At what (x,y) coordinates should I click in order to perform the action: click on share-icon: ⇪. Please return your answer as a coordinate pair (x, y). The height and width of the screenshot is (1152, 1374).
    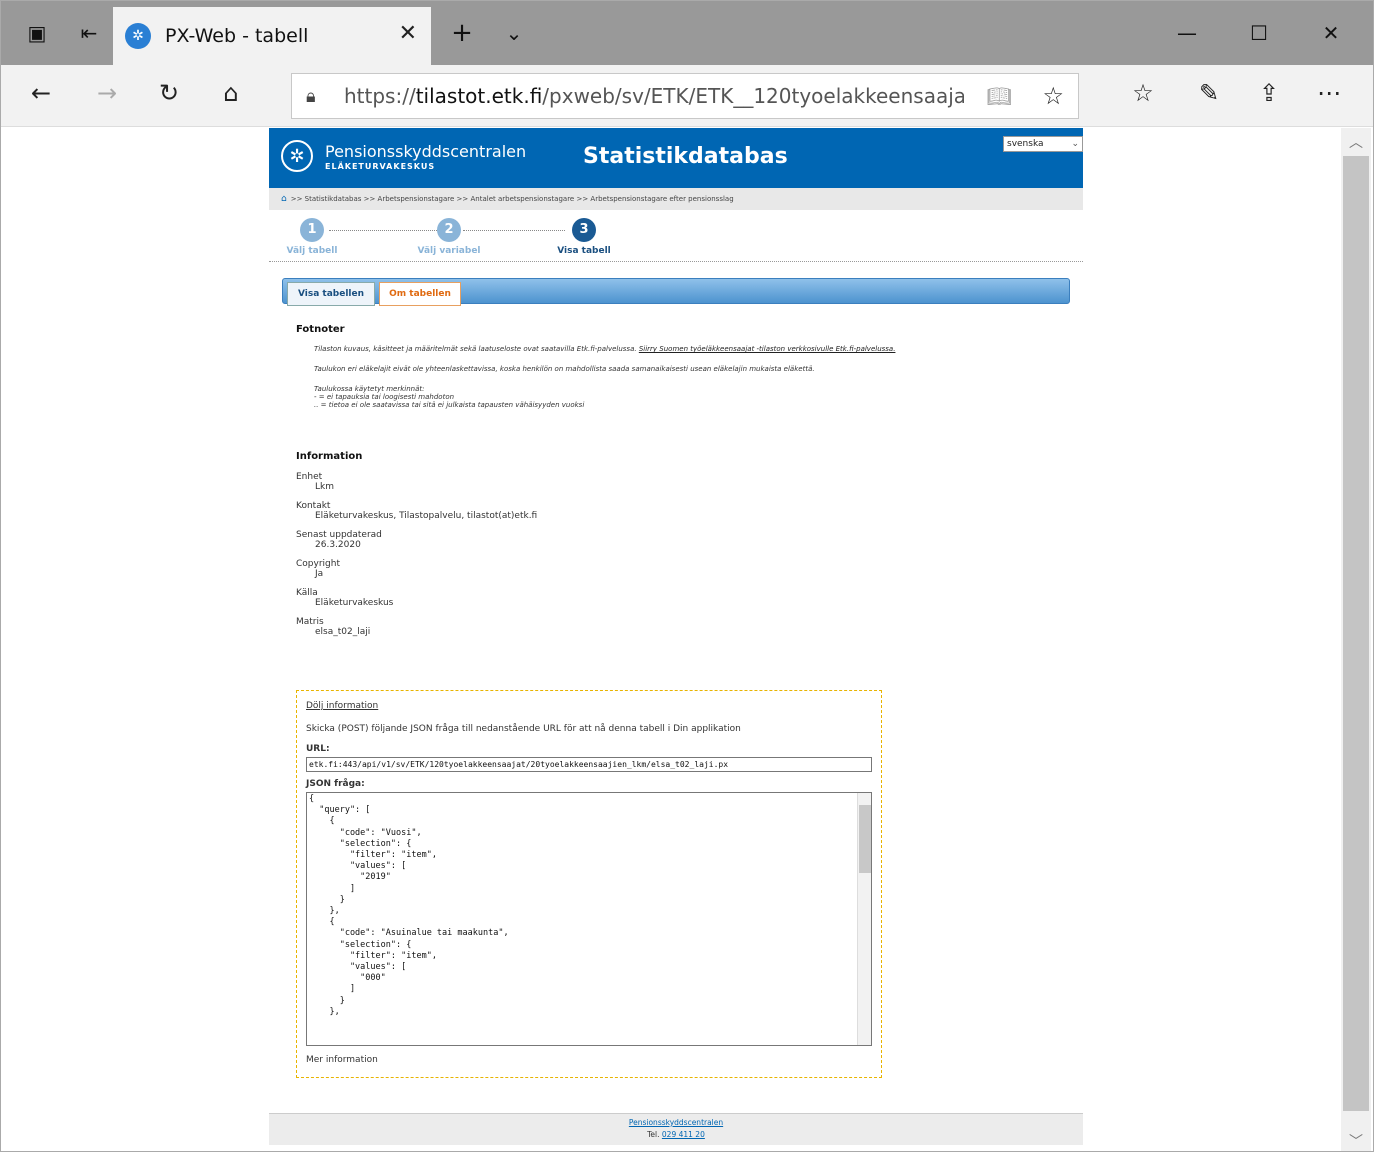
    Looking at the image, I should click on (1269, 93).